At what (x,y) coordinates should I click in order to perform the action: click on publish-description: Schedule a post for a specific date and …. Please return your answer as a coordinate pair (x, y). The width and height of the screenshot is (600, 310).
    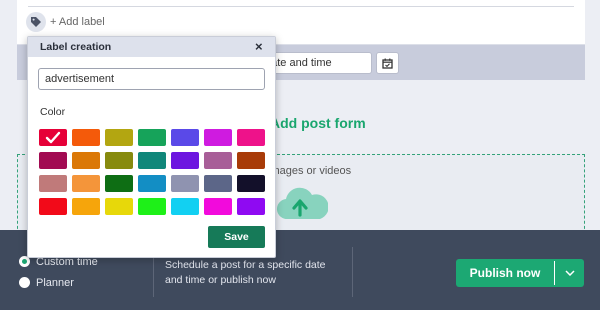
    Looking at the image, I should click on (245, 272).